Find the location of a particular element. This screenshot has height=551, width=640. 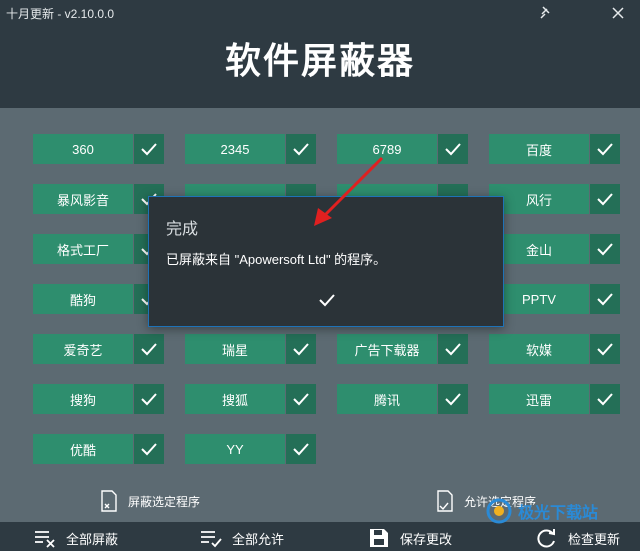

tile-label: 格式工厂 is located at coordinates (83, 249).